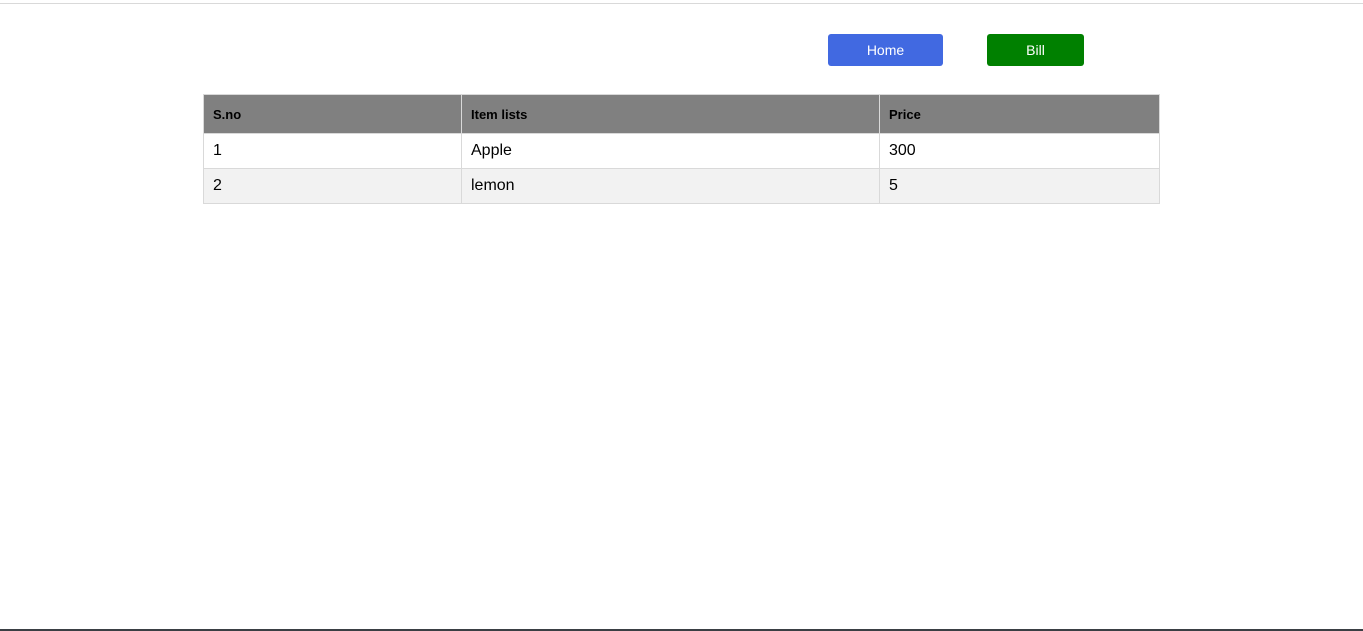  I want to click on table-header-row: S.no Item lists Price, so click(681, 114).